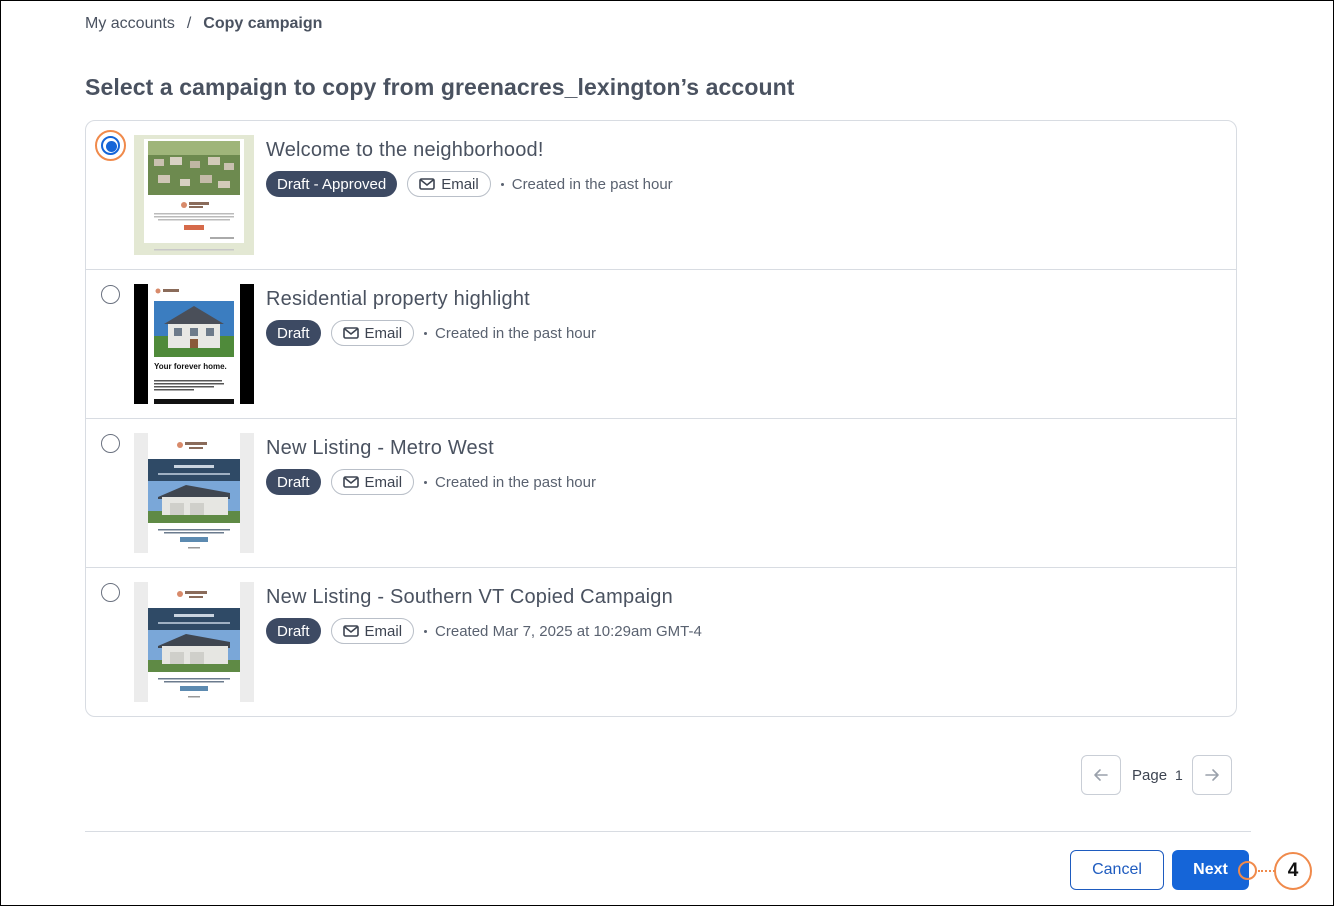  I want to click on breadcrumb-current: Copy campaign, so click(263, 23).